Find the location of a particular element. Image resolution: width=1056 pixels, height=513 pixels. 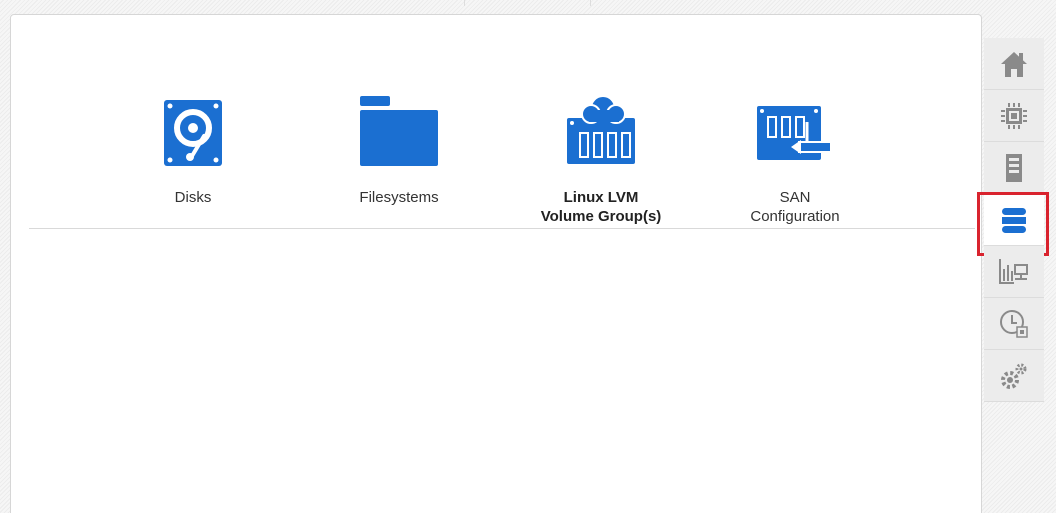

home-icon is located at coordinates (1014, 64).